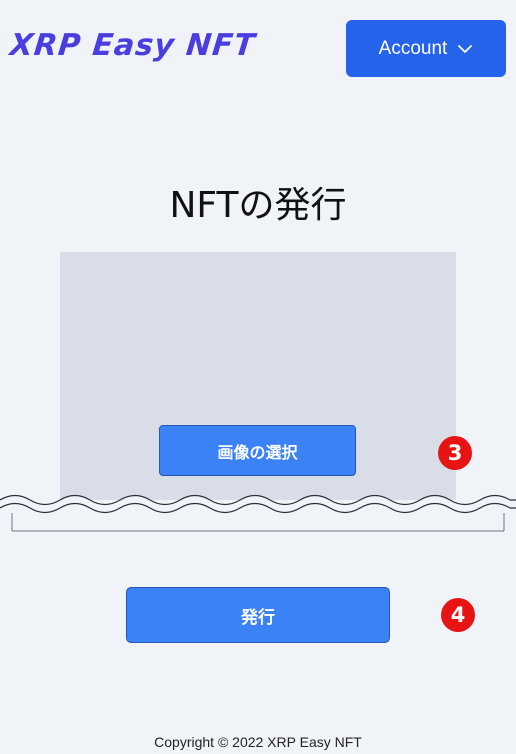 Image resolution: width=516 pixels, height=754 pixels. I want to click on select-image-button: 画像の選択, so click(257, 450).